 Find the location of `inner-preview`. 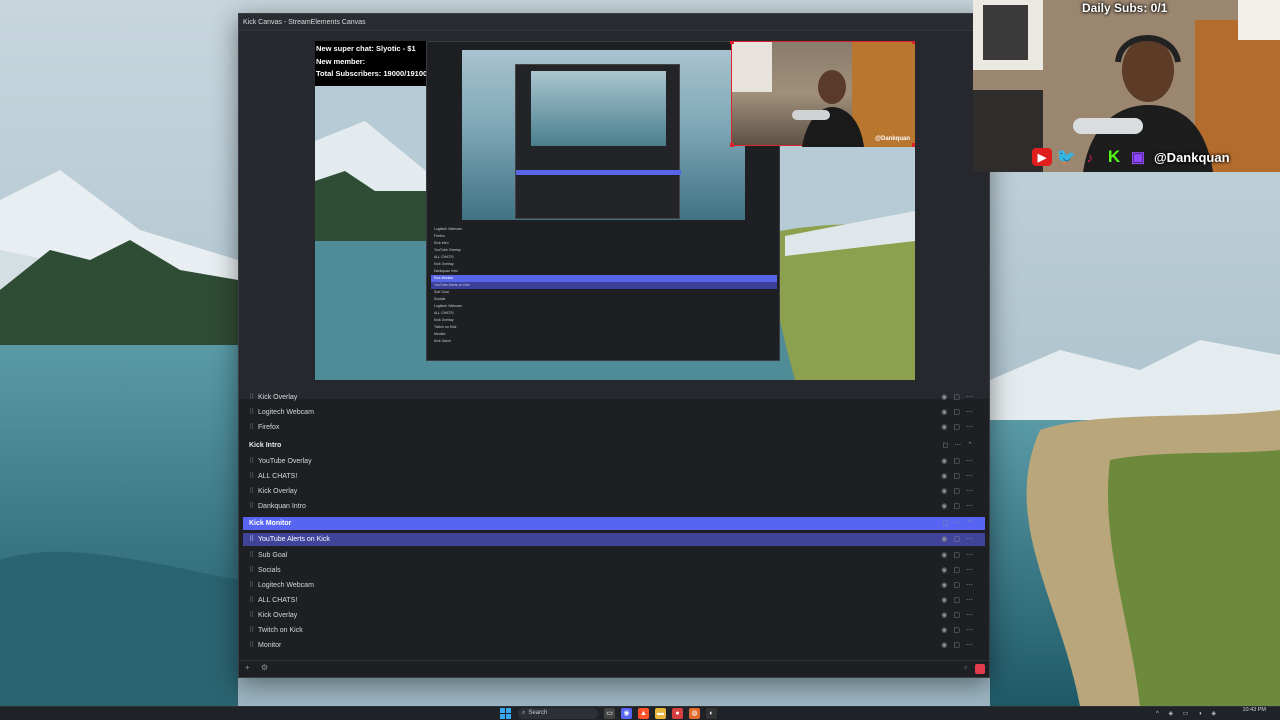

inner-preview is located at coordinates (598, 108).